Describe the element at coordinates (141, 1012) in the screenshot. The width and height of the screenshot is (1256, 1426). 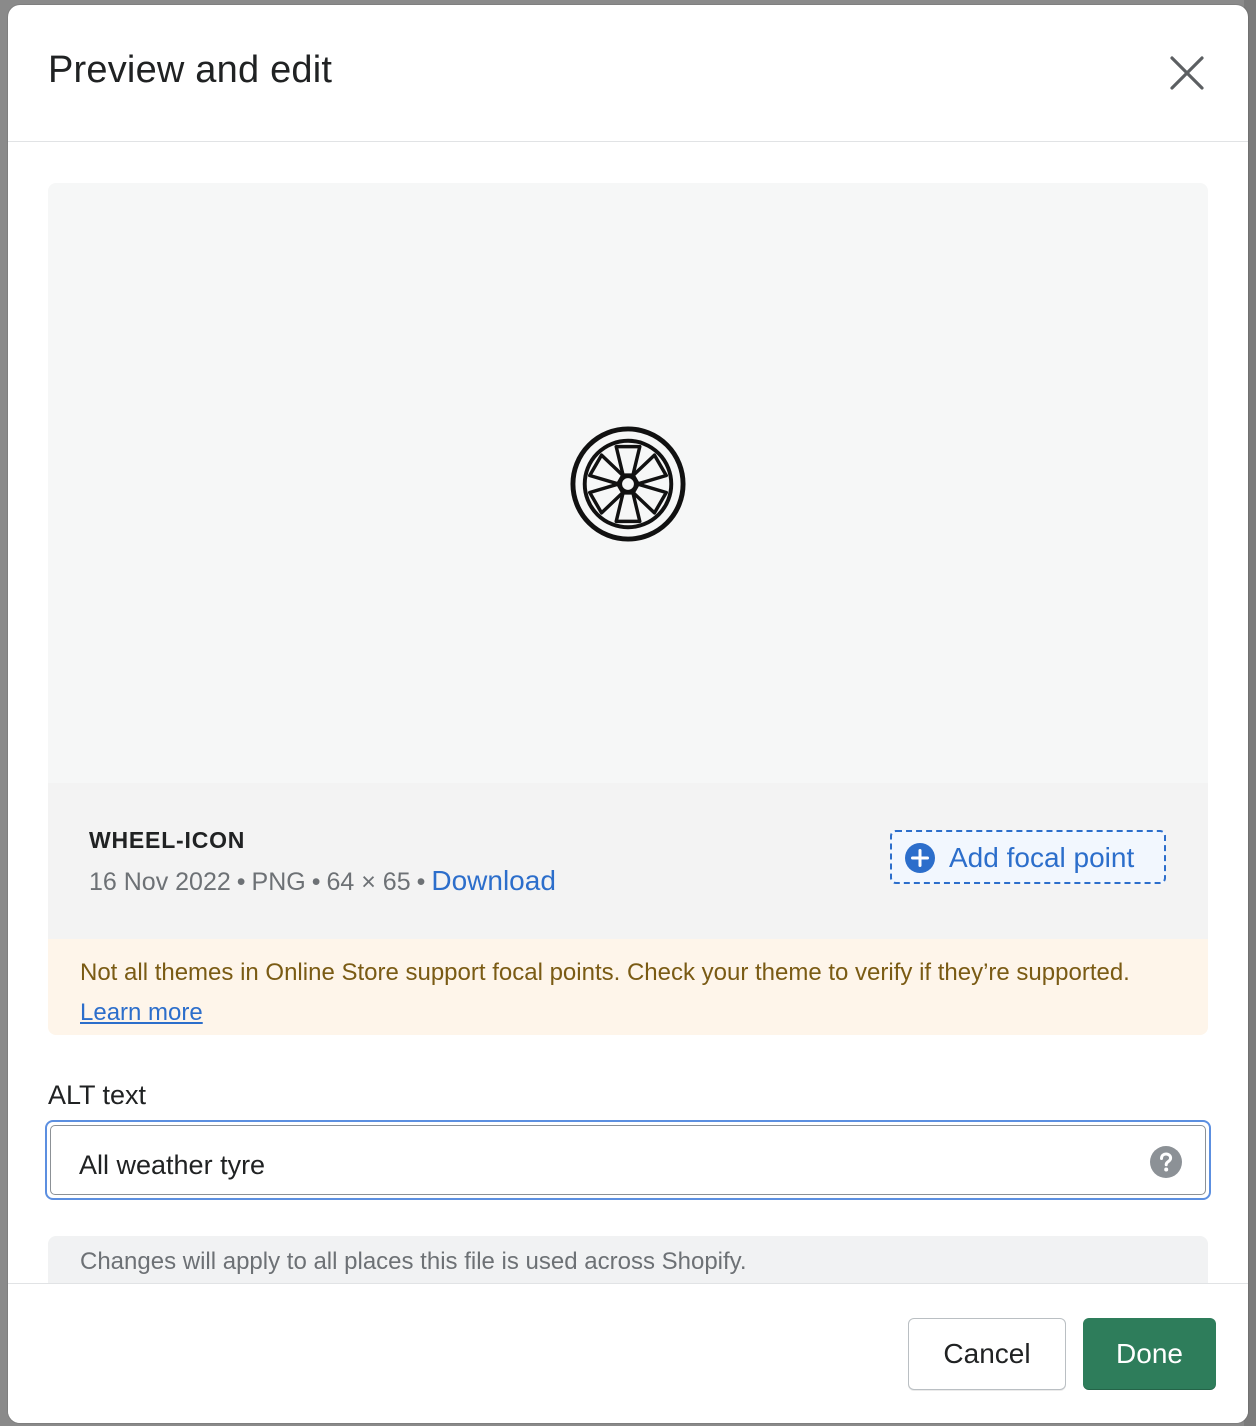
I see `learn-more-link: Learn more` at that location.